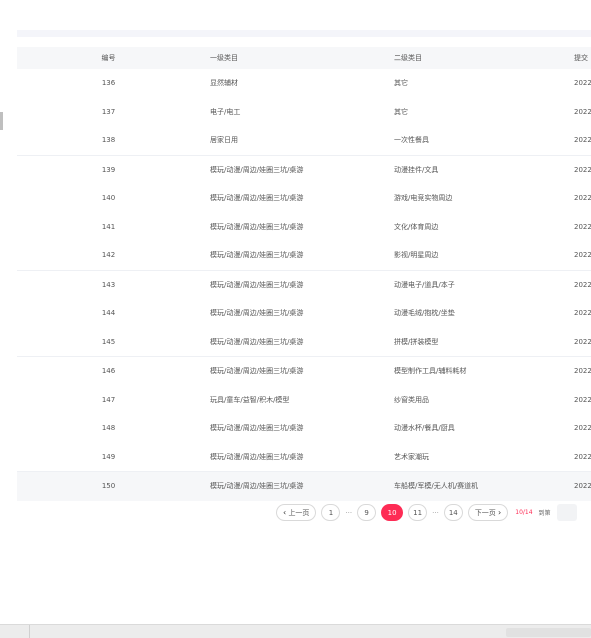 The height and width of the screenshot is (638, 591). What do you see at coordinates (224, 83) in the screenshot?
I see `cell-level1-category: 显然辅材` at bounding box center [224, 83].